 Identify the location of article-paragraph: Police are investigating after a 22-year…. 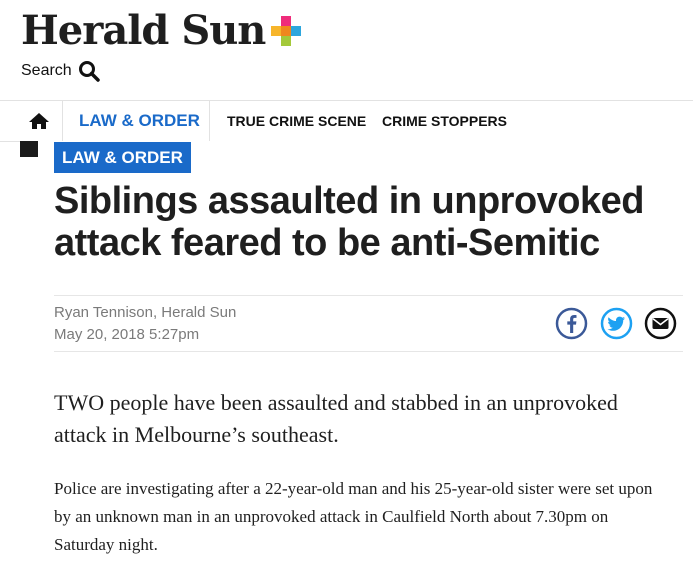
(353, 516).